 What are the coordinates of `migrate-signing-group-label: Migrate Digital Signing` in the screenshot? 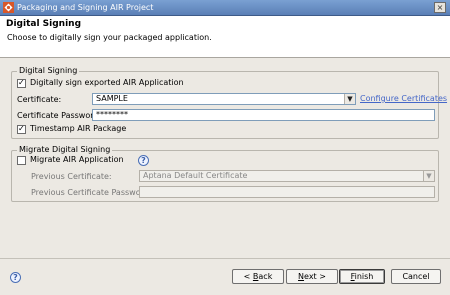 It's located at (65, 149).